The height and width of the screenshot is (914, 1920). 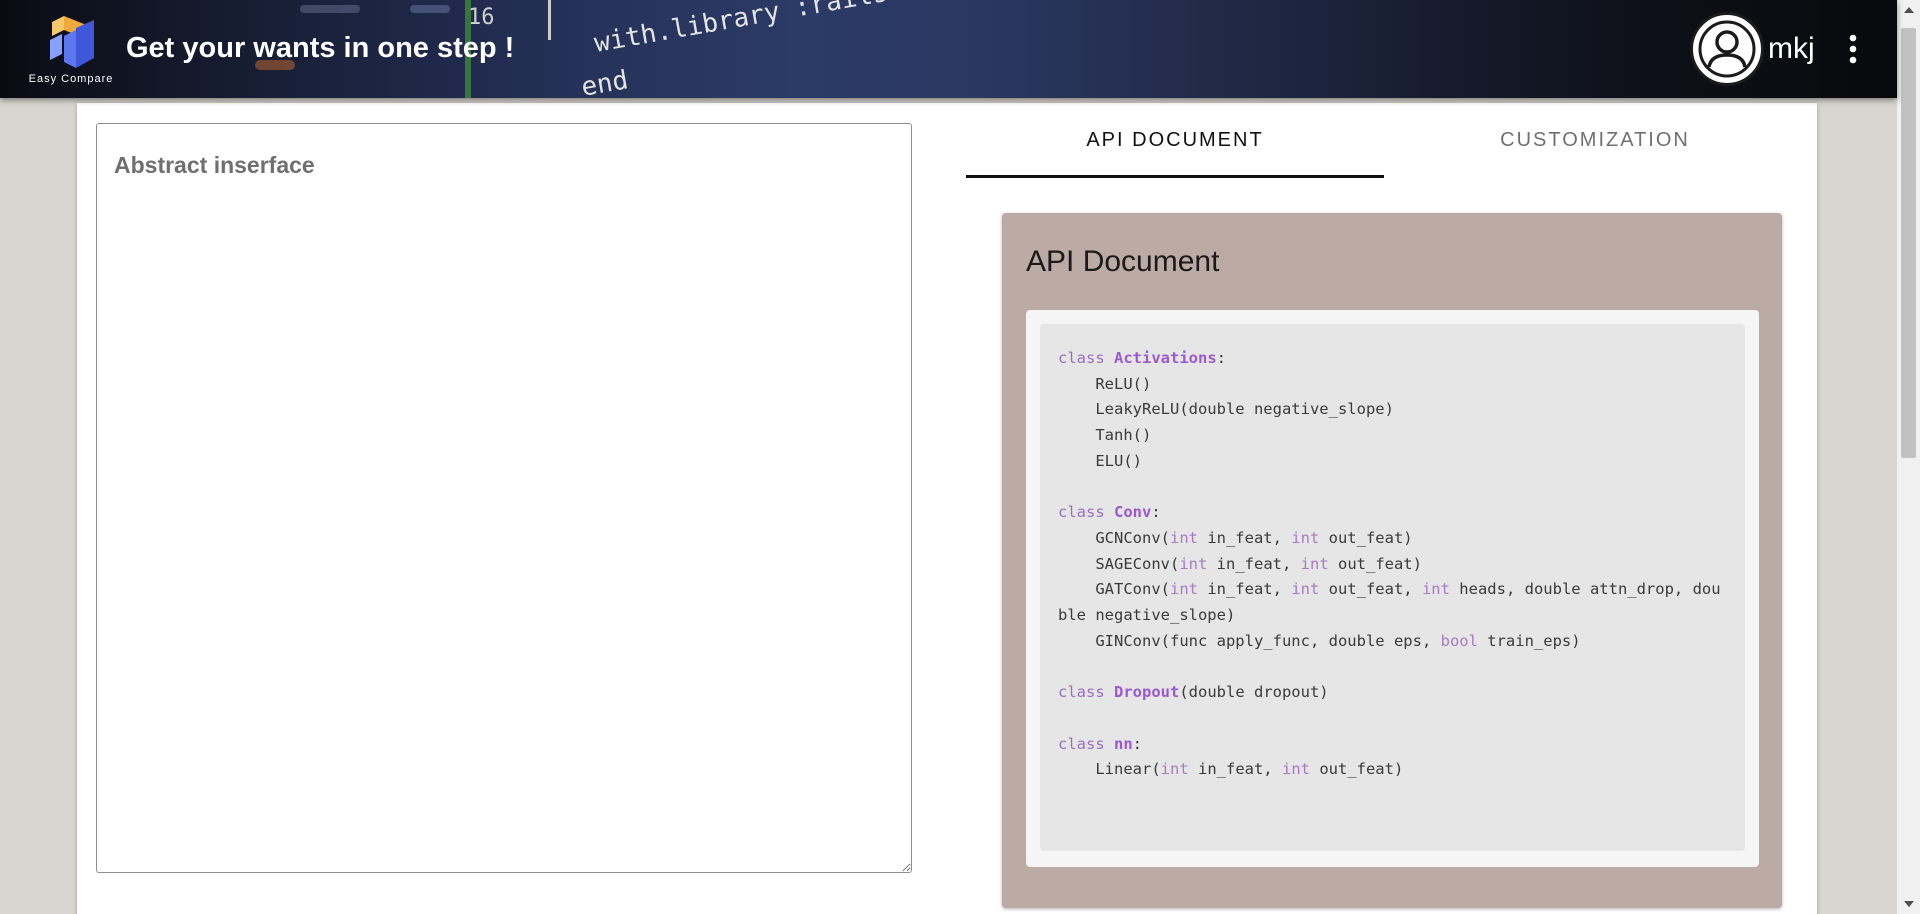 I want to click on code-token: bool, so click(x=1459, y=640).